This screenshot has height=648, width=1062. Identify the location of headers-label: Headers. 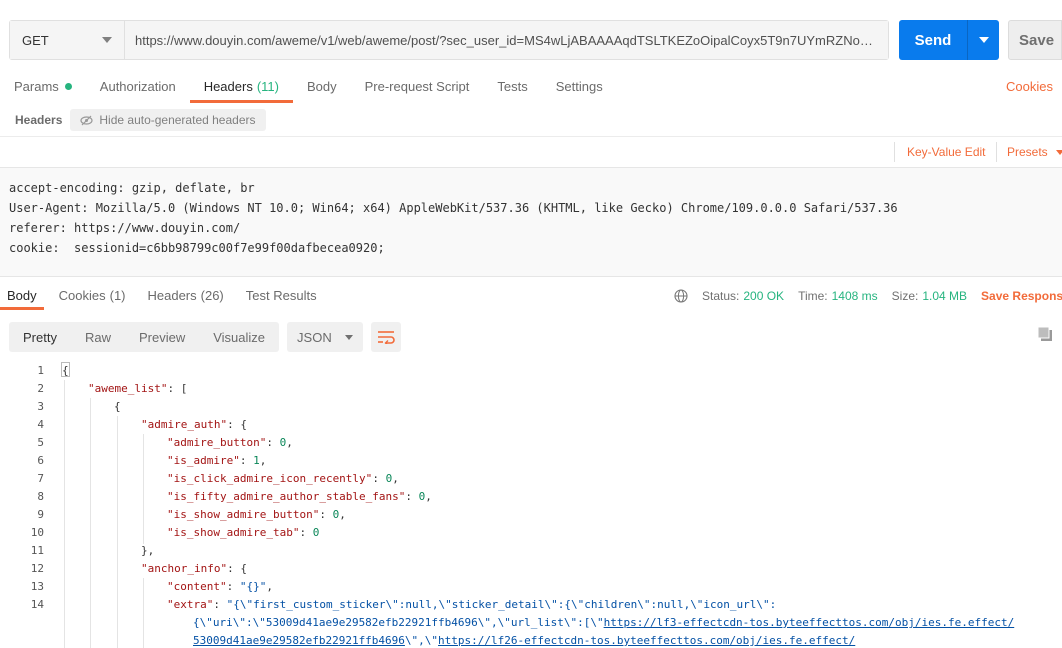
(39, 120).